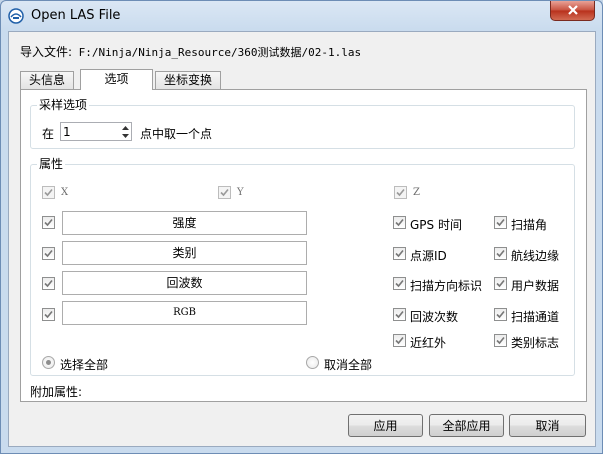 The height and width of the screenshot is (454, 603). Describe the element at coordinates (47, 80) in the screenshot. I see `tab-header-info: 头信息` at that location.